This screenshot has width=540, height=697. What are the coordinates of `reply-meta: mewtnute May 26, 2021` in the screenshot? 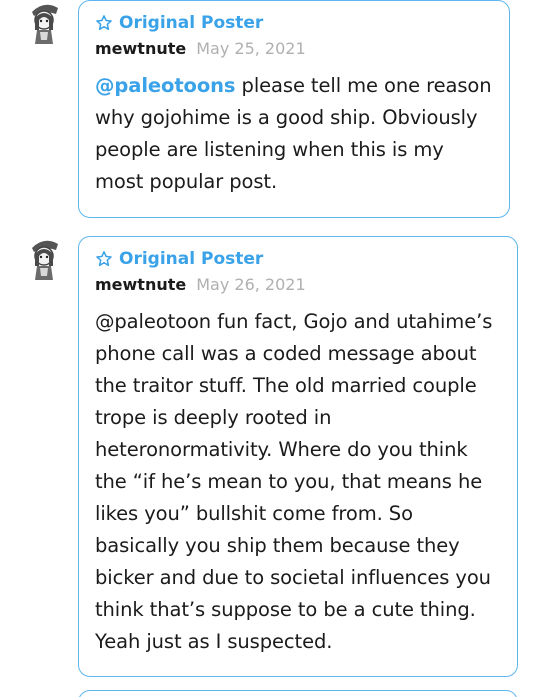 It's located at (299, 287).